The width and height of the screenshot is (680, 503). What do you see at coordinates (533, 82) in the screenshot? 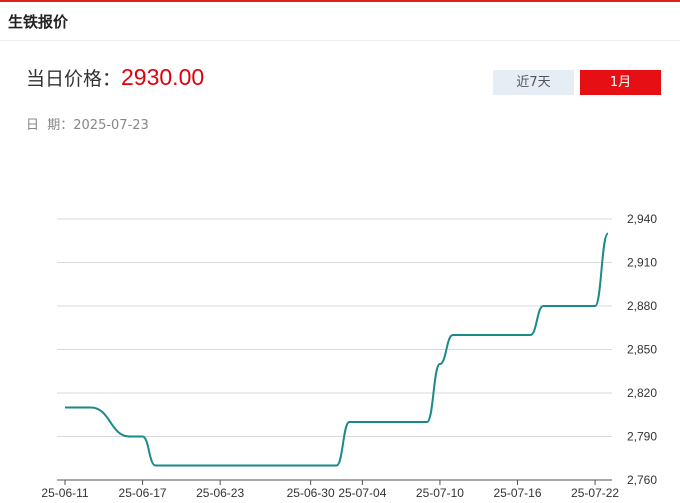
I see `range-7-days-button: 近7天` at bounding box center [533, 82].